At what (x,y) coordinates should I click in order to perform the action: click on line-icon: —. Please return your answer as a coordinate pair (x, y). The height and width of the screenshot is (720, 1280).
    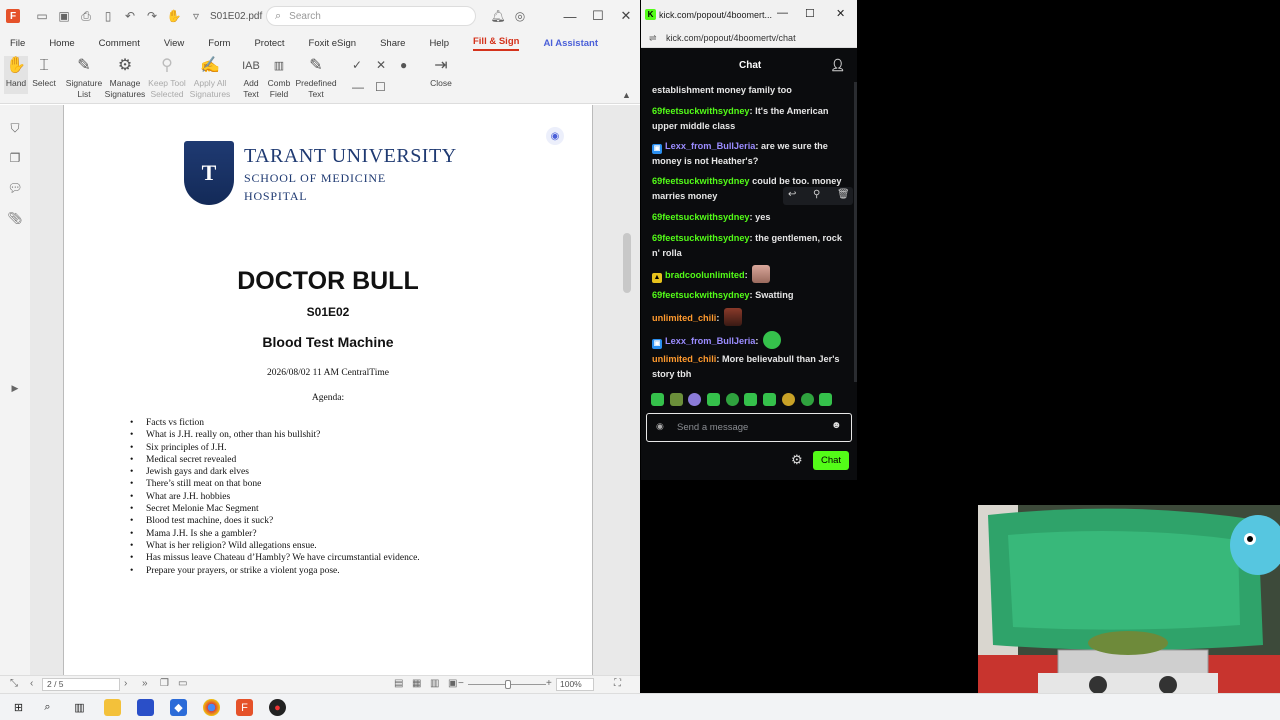
    Looking at the image, I should click on (358, 87).